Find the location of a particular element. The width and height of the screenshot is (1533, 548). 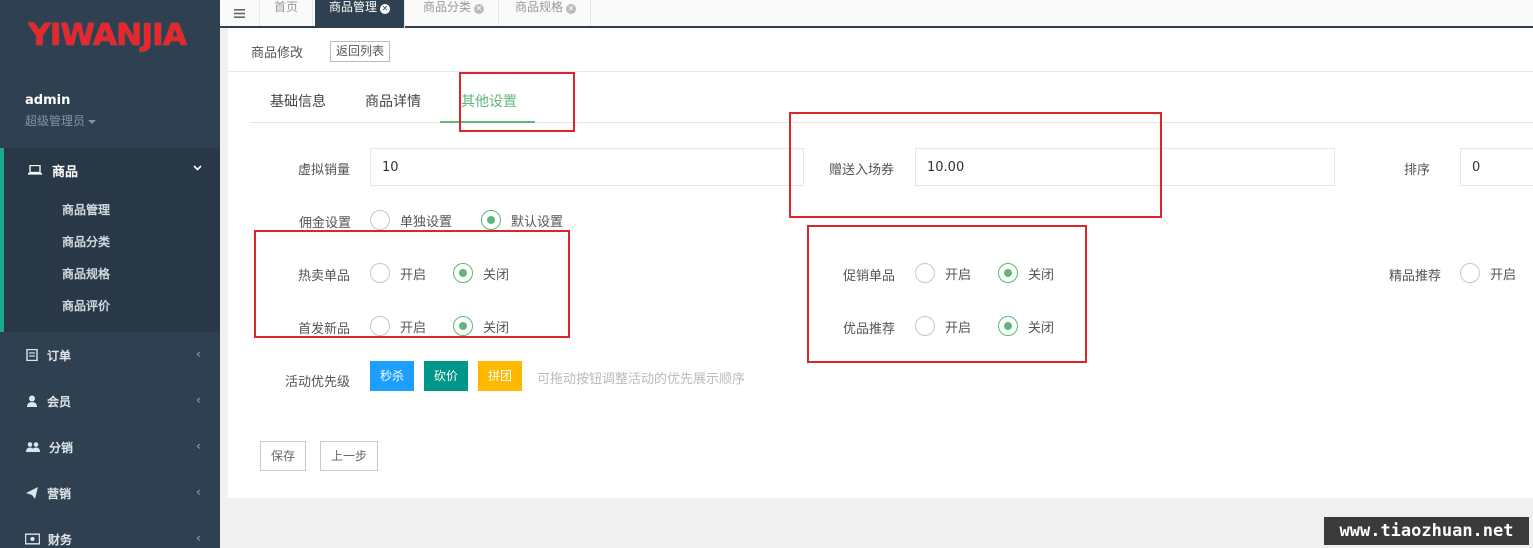

user-role-label: 超级管理员 is located at coordinates (55, 121).